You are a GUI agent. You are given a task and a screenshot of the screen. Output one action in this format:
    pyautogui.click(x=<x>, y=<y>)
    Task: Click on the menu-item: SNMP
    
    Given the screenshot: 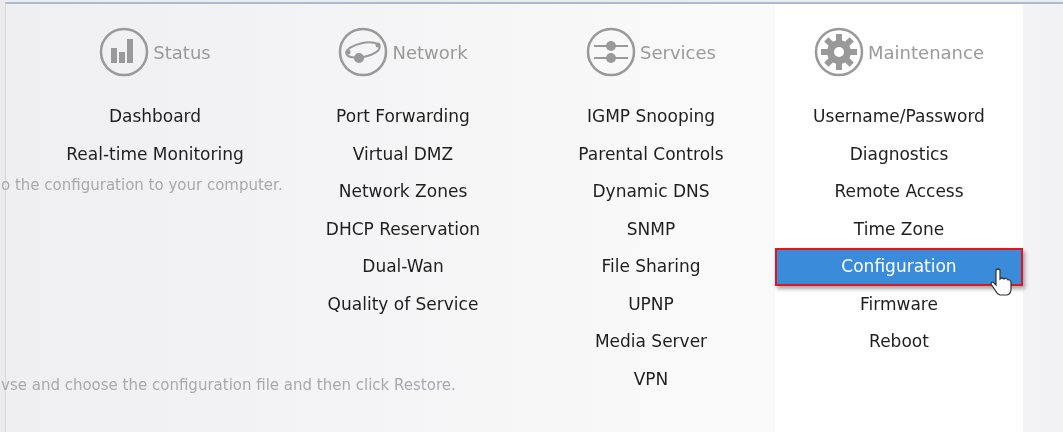 What is the action you would take?
    pyautogui.click(x=651, y=229)
    